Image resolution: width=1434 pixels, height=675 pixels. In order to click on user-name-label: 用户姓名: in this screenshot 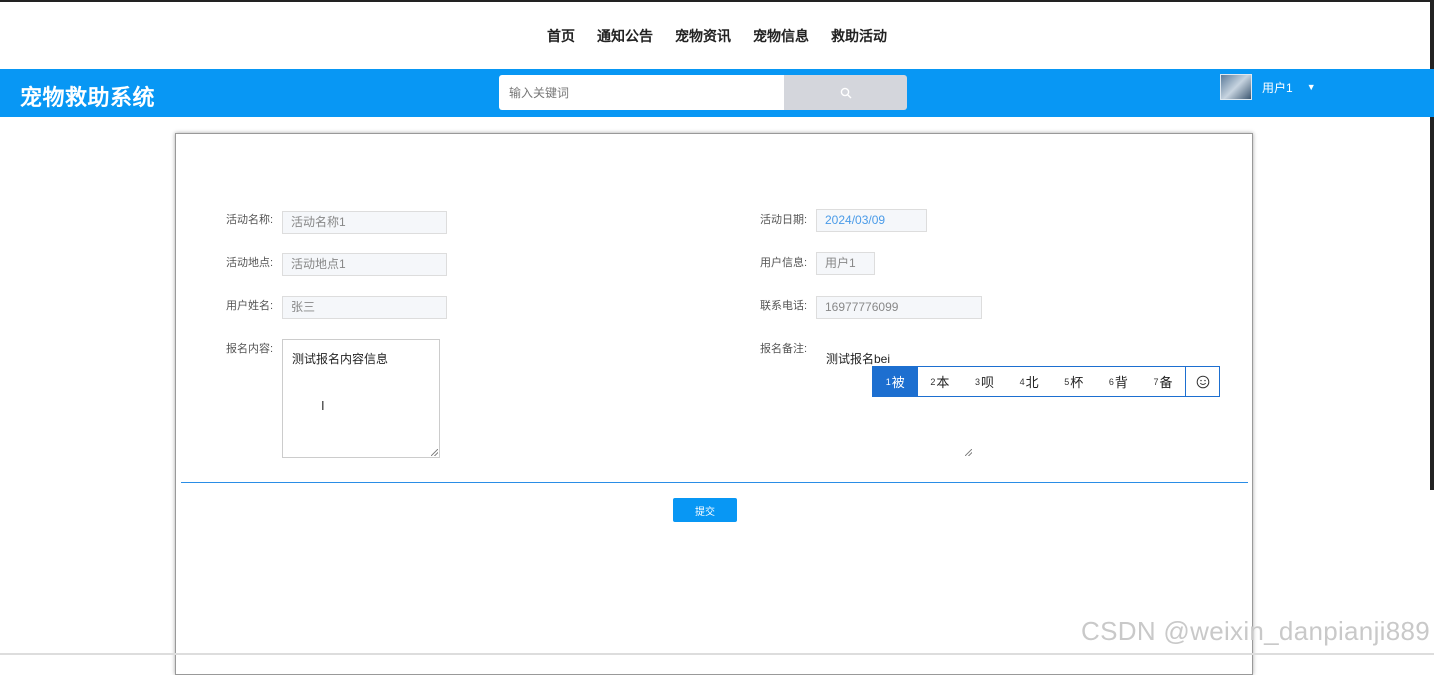, I will do `click(250, 306)`.